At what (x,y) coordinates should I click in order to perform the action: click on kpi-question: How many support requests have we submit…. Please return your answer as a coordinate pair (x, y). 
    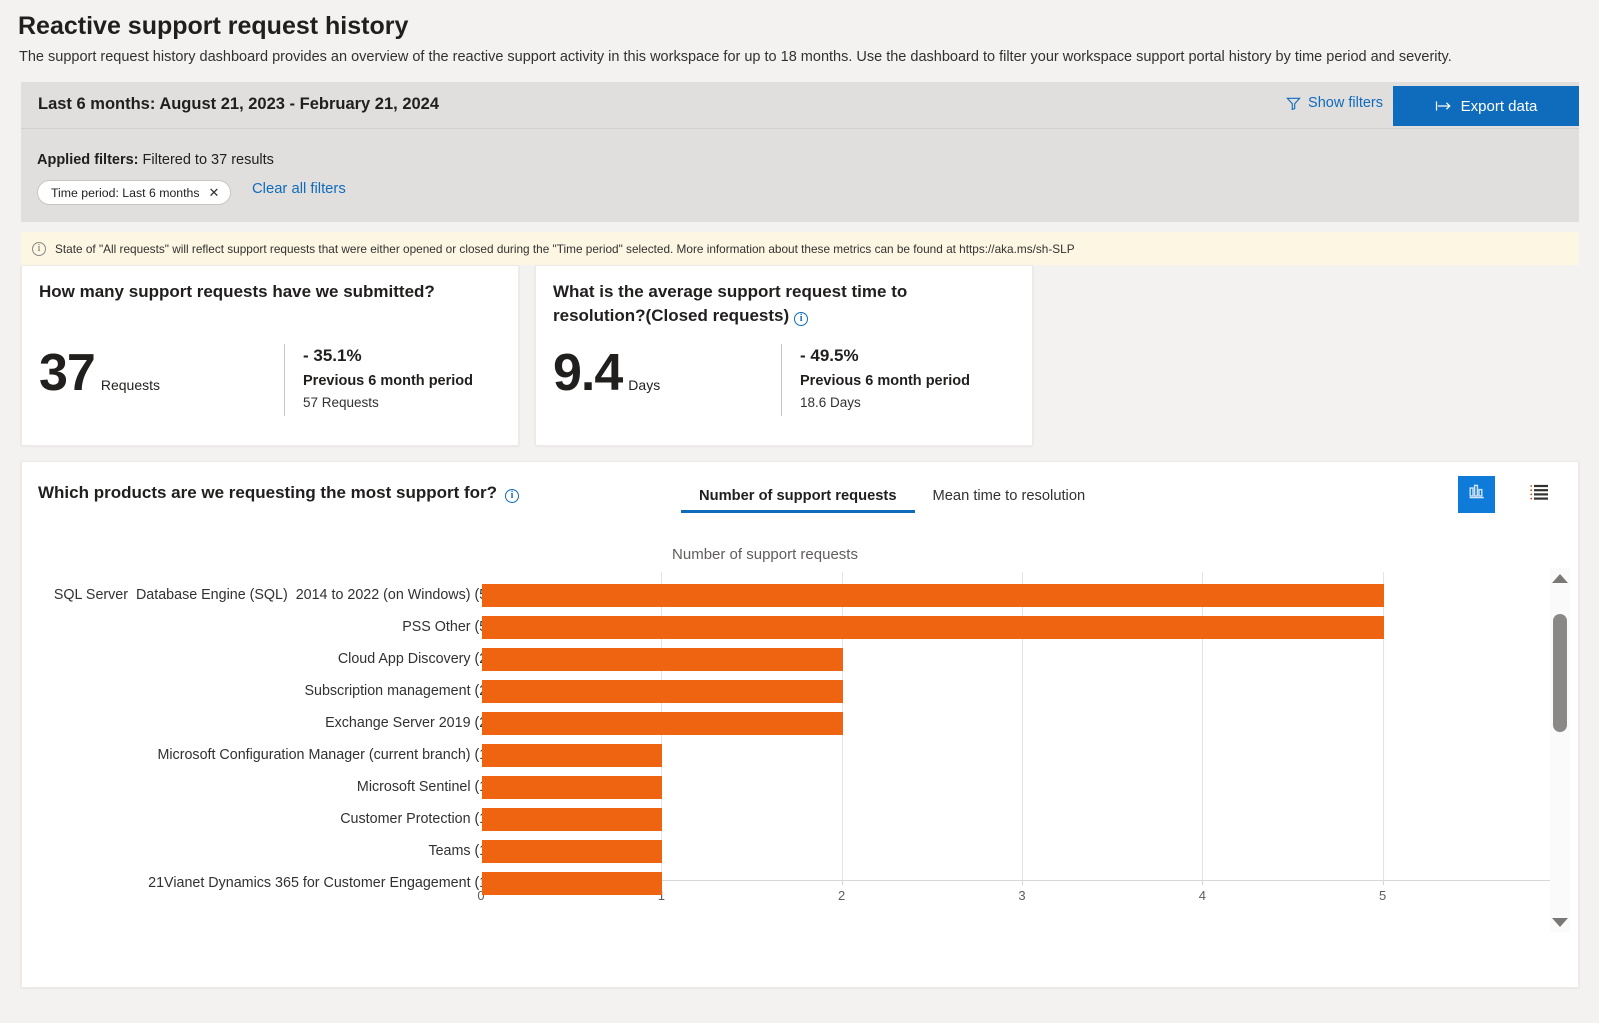
    Looking at the image, I should click on (237, 291).